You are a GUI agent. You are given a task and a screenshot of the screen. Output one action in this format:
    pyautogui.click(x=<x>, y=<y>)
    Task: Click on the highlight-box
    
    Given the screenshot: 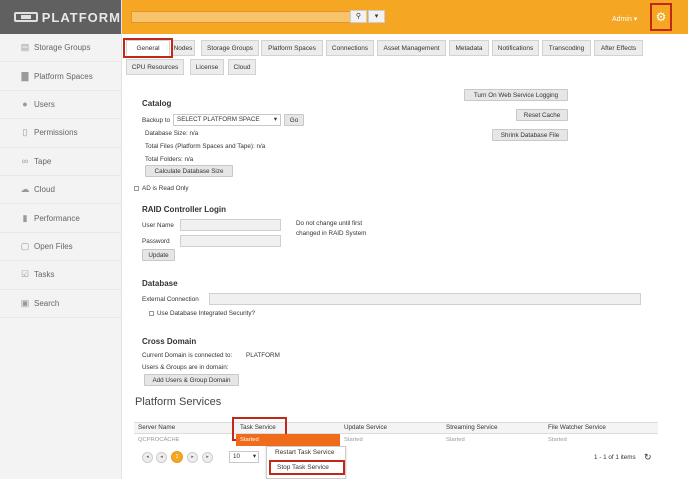 What is the action you would take?
    pyautogui.click(x=148, y=48)
    